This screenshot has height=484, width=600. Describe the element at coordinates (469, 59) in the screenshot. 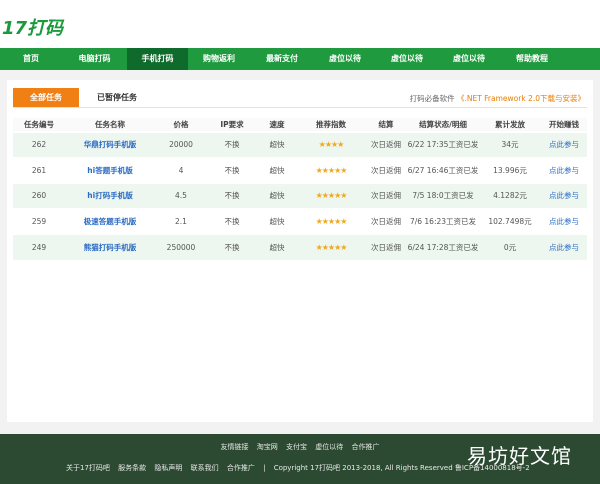

I see `nav-item-reserved-3: 虚位以待` at that location.